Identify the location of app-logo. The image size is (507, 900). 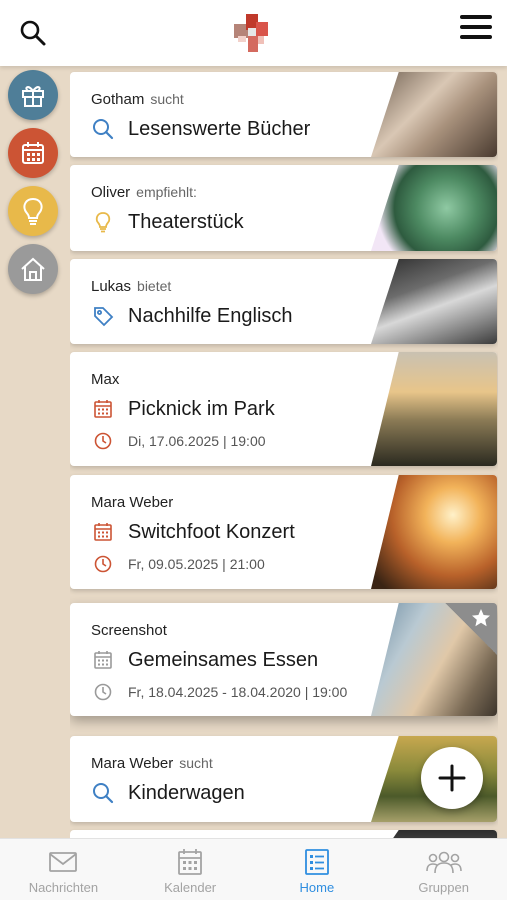
(252, 33).